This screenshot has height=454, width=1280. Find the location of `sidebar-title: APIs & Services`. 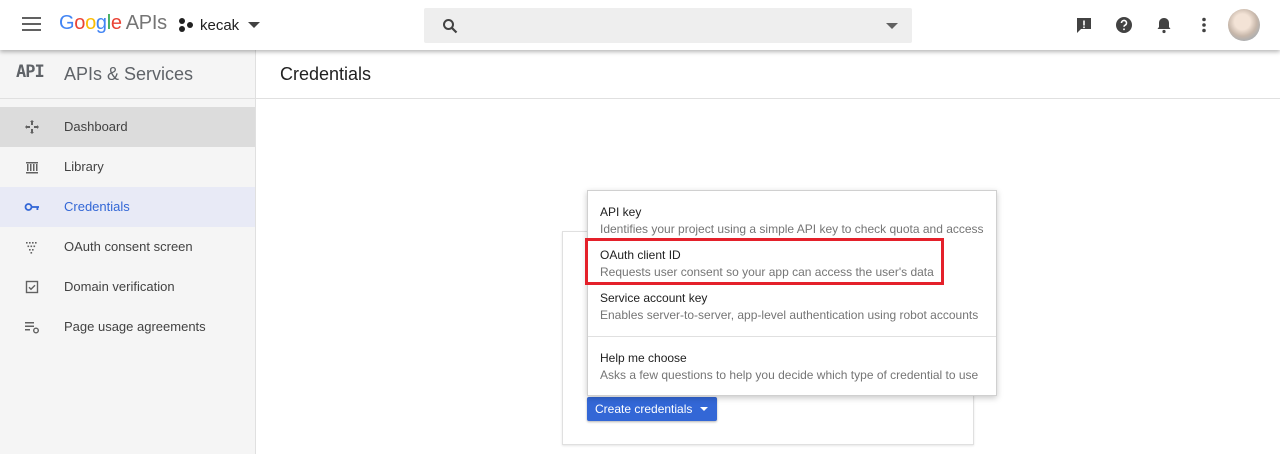

sidebar-title: APIs & Services is located at coordinates (129, 74).